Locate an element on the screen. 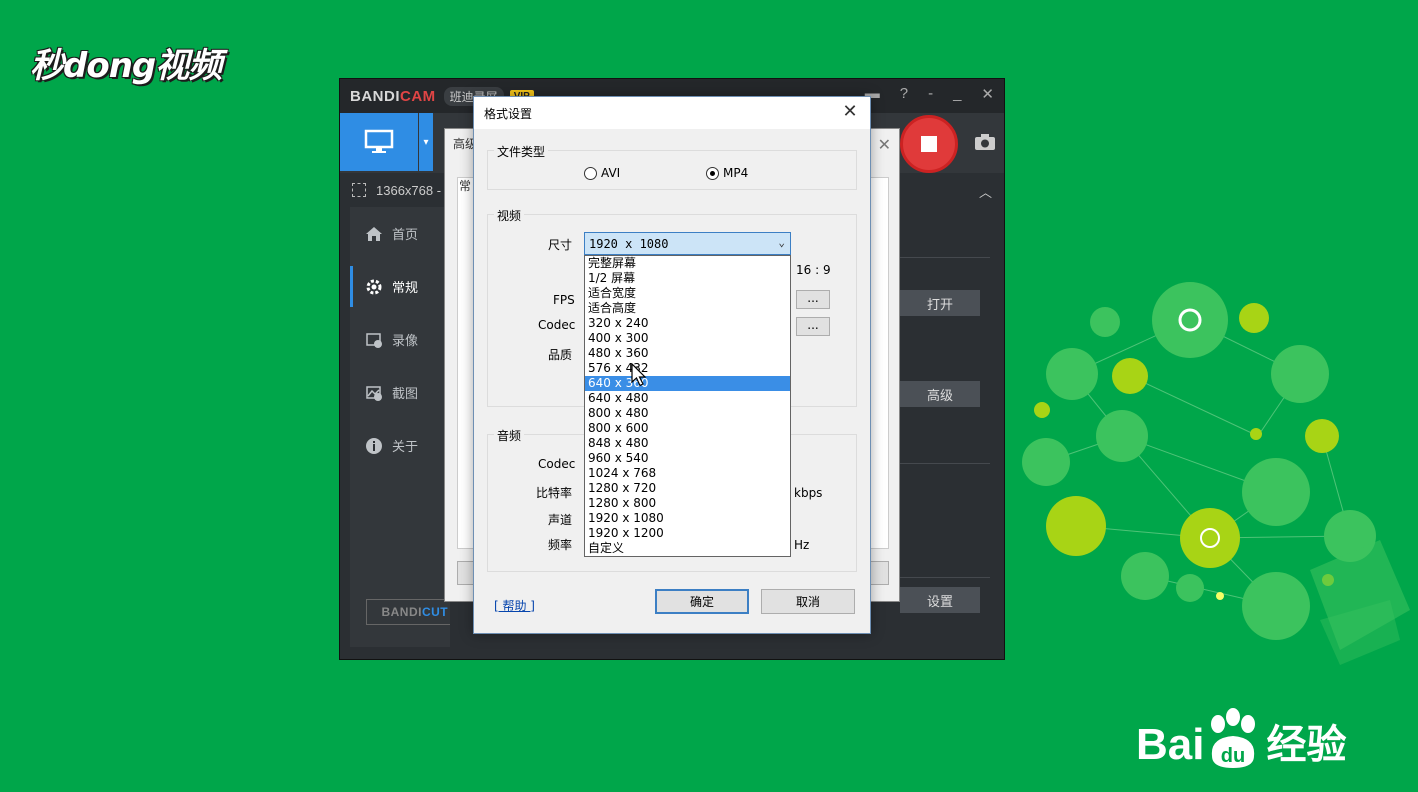  sidebar-item-screenshot: 截图 is located at coordinates (400, 392).